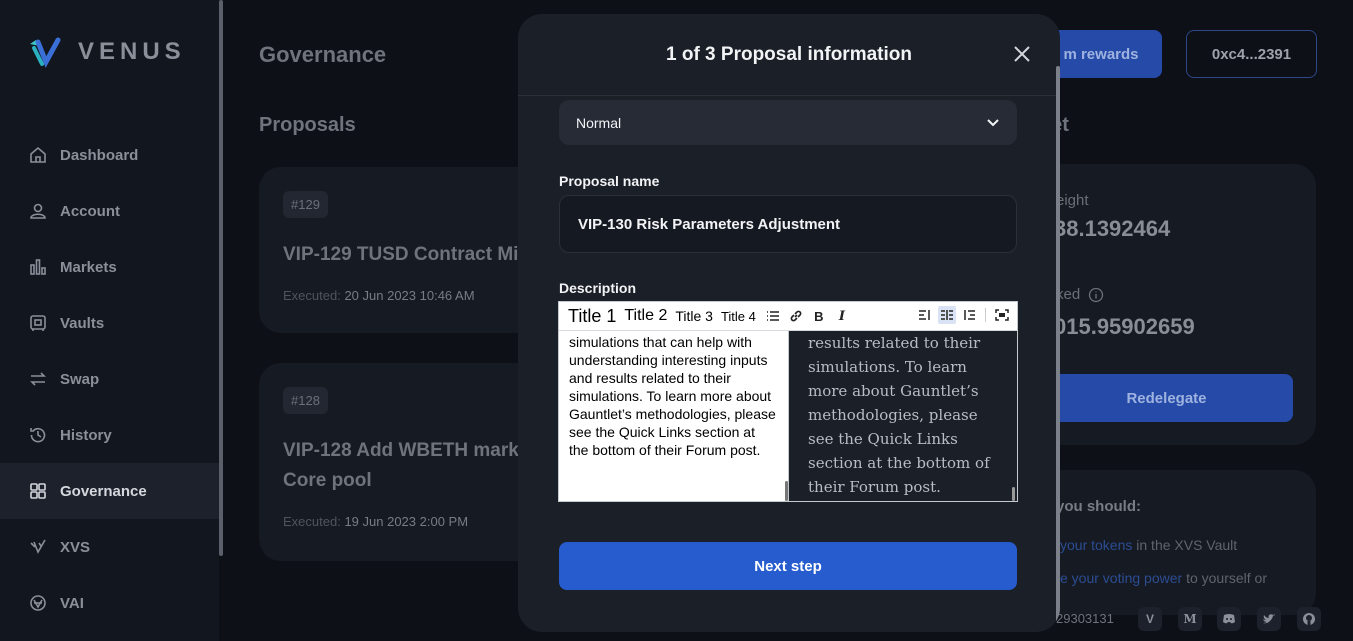 The height and width of the screenshot is (641, 1353). I want to click on home-icon, so click(38, 154).